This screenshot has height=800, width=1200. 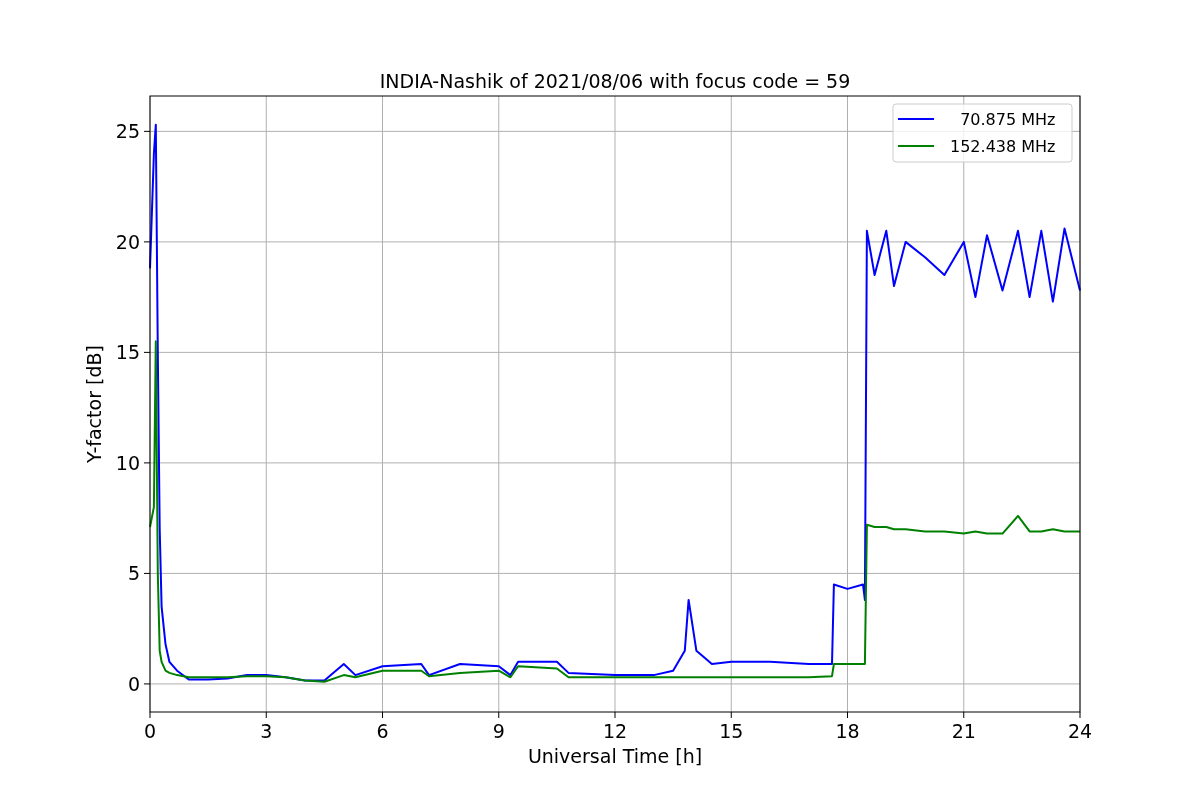 I want to click on legend-label: 152.438 MHz, so click(x=1003, y=146).